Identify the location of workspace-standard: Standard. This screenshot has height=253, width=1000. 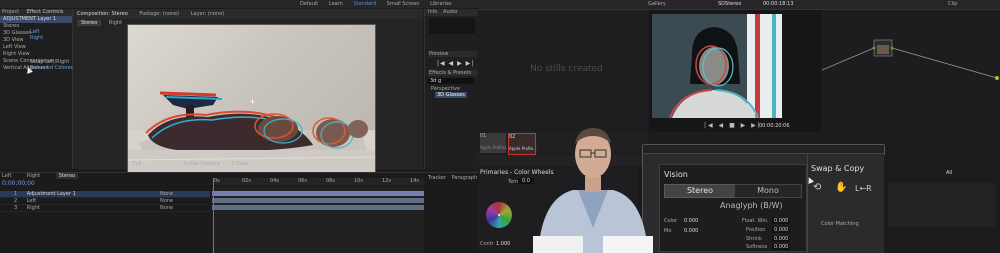
(364, 4).